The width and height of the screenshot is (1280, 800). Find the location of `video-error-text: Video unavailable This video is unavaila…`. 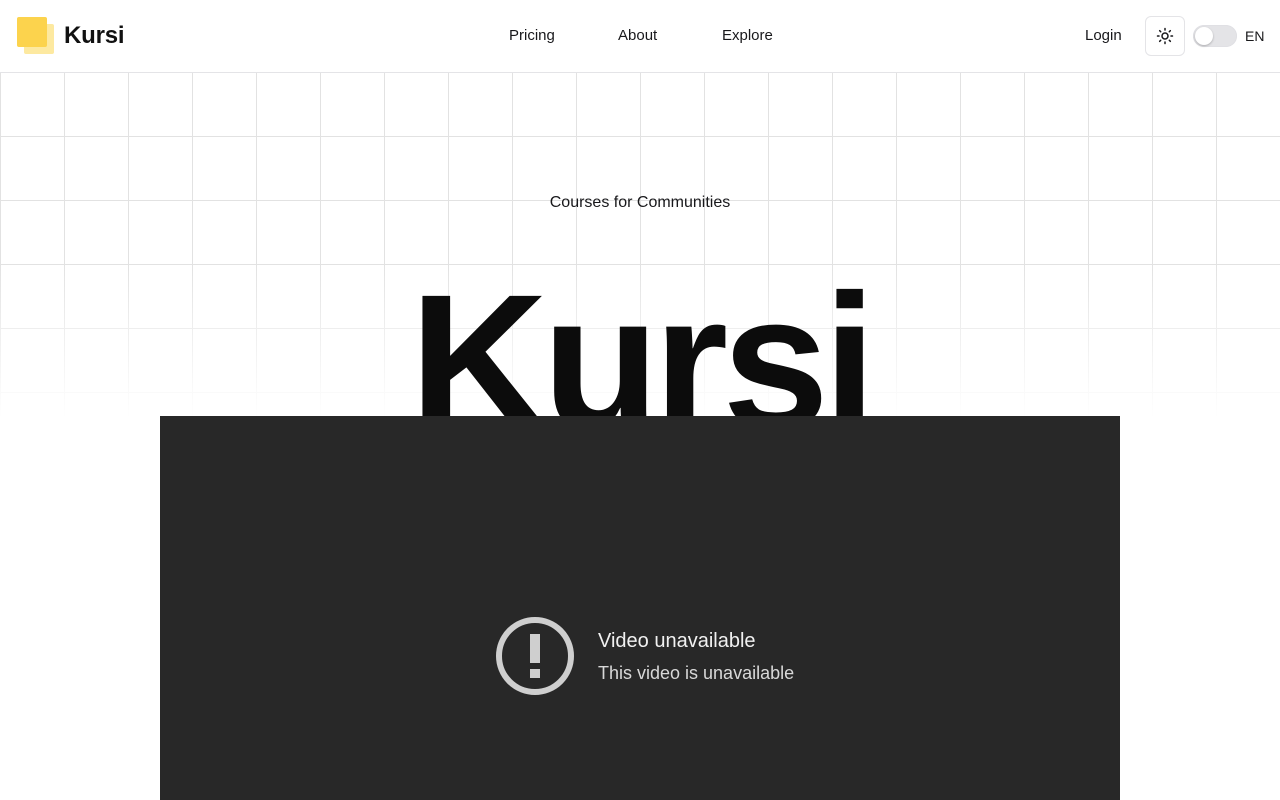

video-error-text: Video unavailable This video is unavaila… is located at coordinates (696, 656).